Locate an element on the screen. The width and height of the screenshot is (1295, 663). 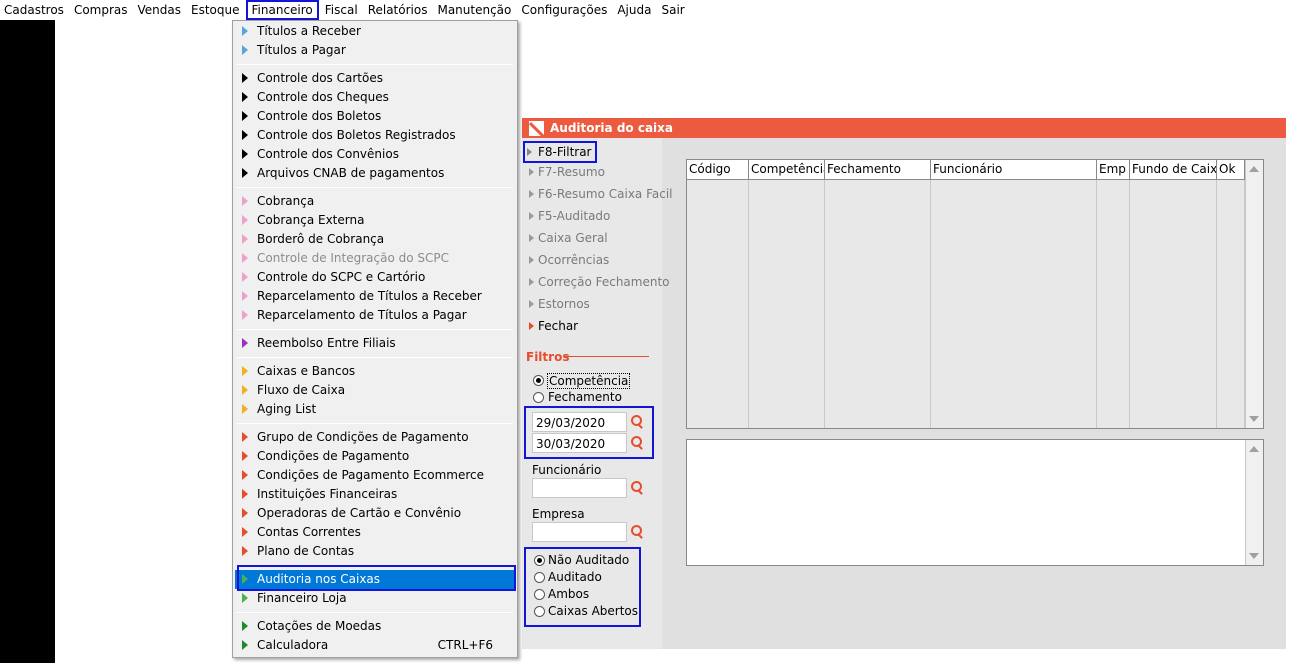
menu-ajuda: Ajuda is located at coordinates (634, 10).